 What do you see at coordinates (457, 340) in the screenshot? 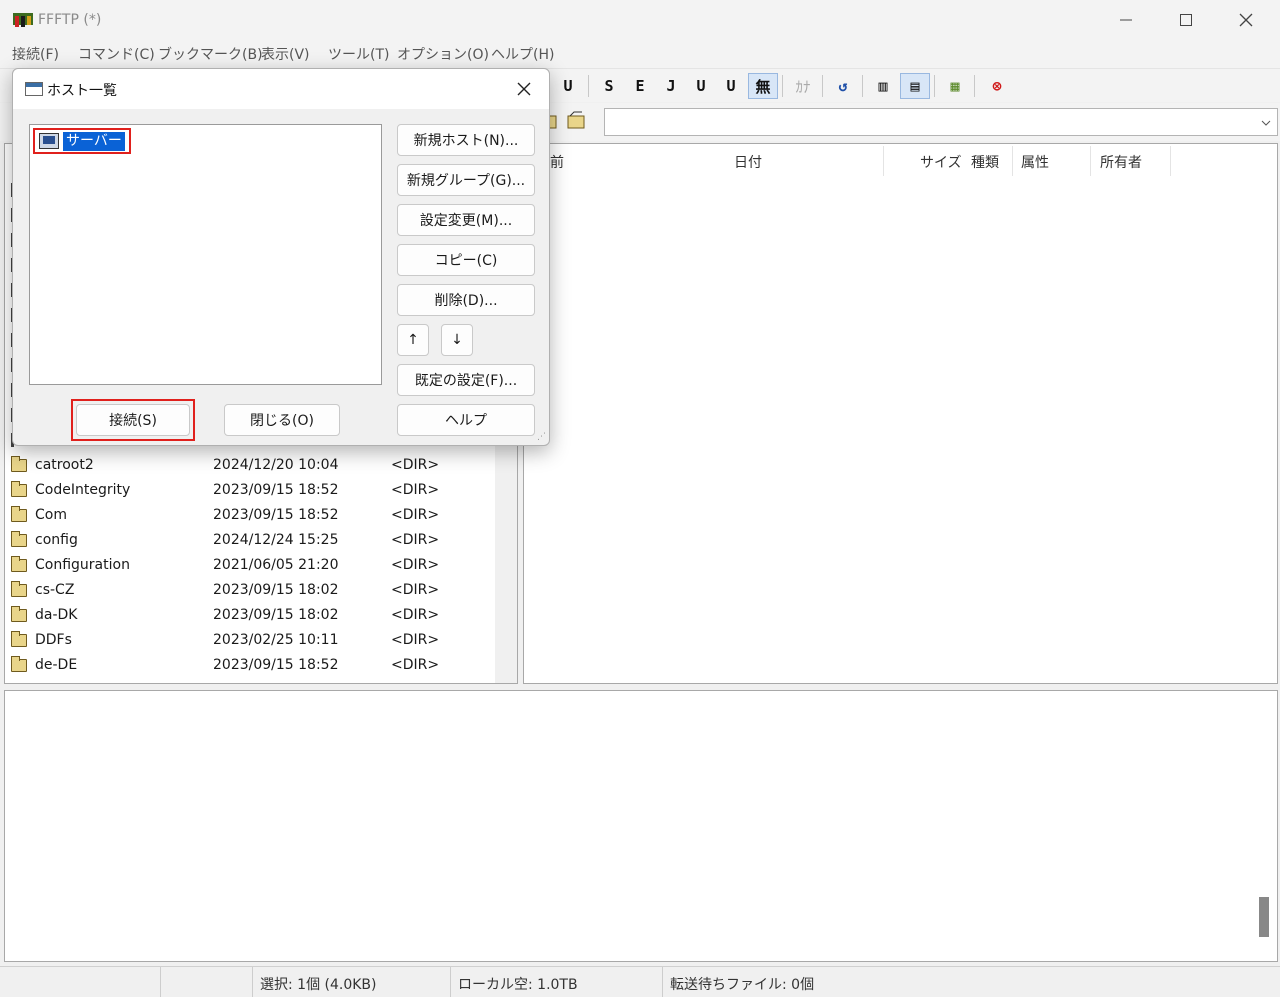
I see `move-down-button: ↓` at bounding box center [457, 340].